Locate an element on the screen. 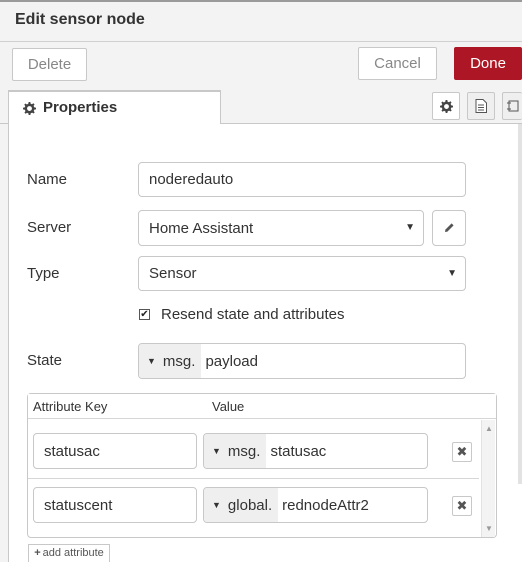 The image size is (522, 562). scroll-down-icon: ▼ is located at coordinates (489, 528).